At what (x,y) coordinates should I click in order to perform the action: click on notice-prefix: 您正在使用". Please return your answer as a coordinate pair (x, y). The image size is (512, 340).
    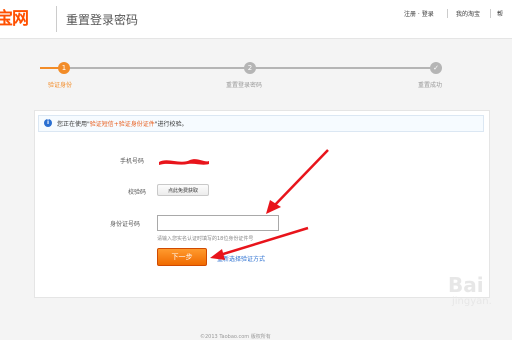
    Looking at the image, I should click on (73, 124).